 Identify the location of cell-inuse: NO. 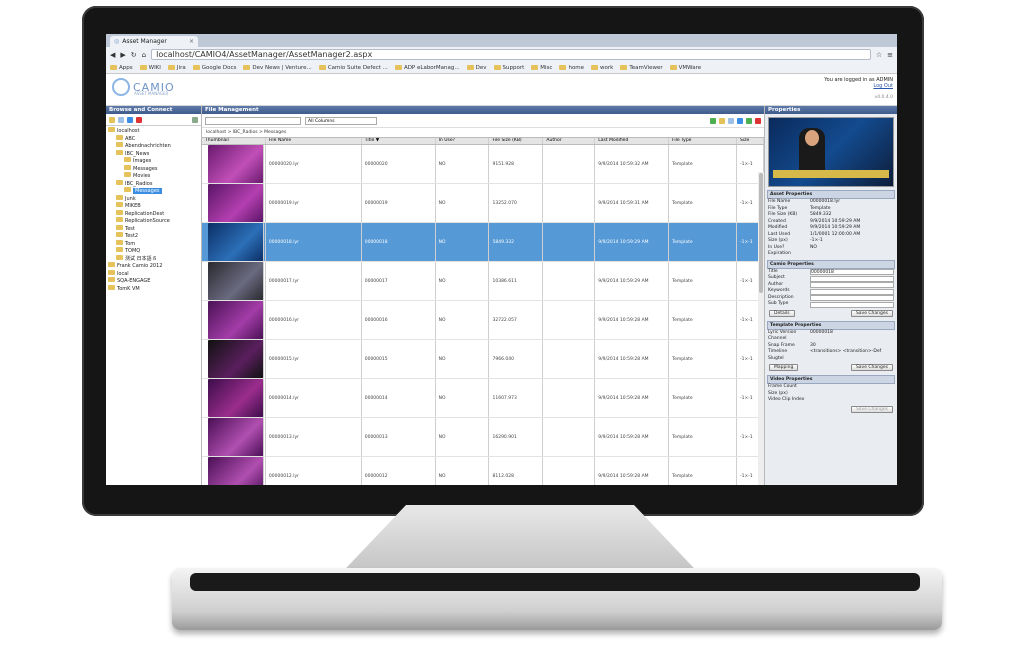
(463, 359).